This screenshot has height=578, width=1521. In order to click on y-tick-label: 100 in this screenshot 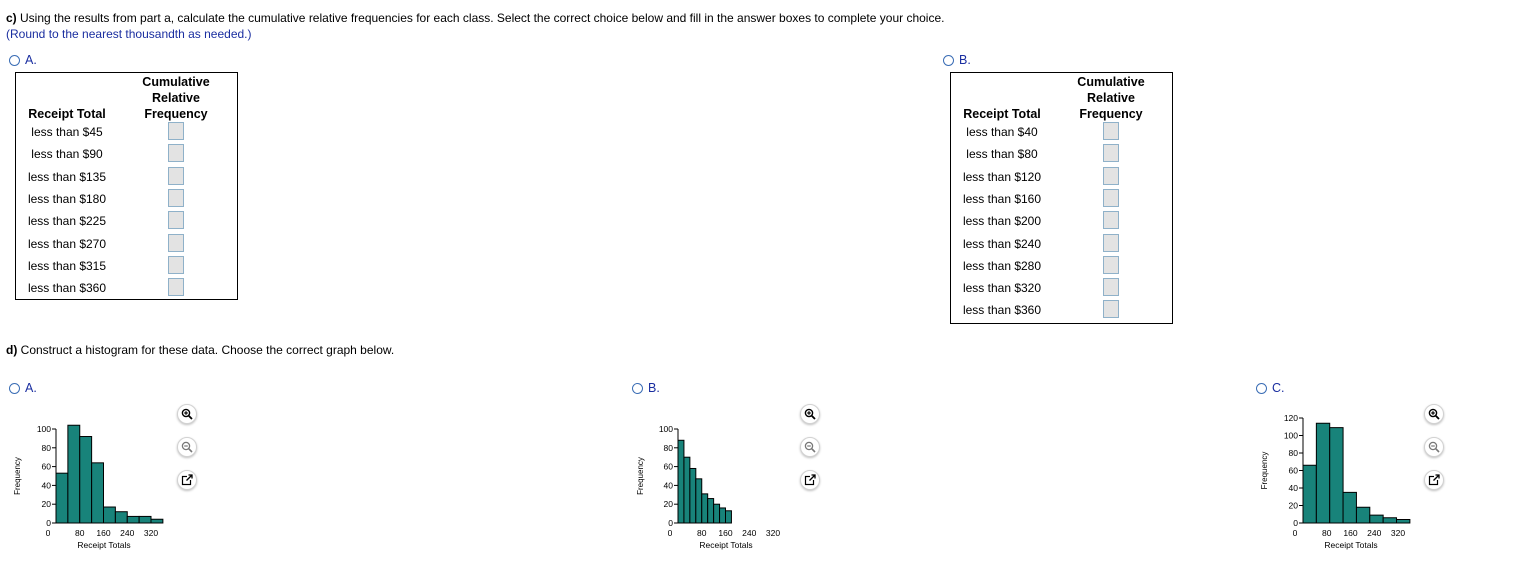, I will do `click(666, 429)`.